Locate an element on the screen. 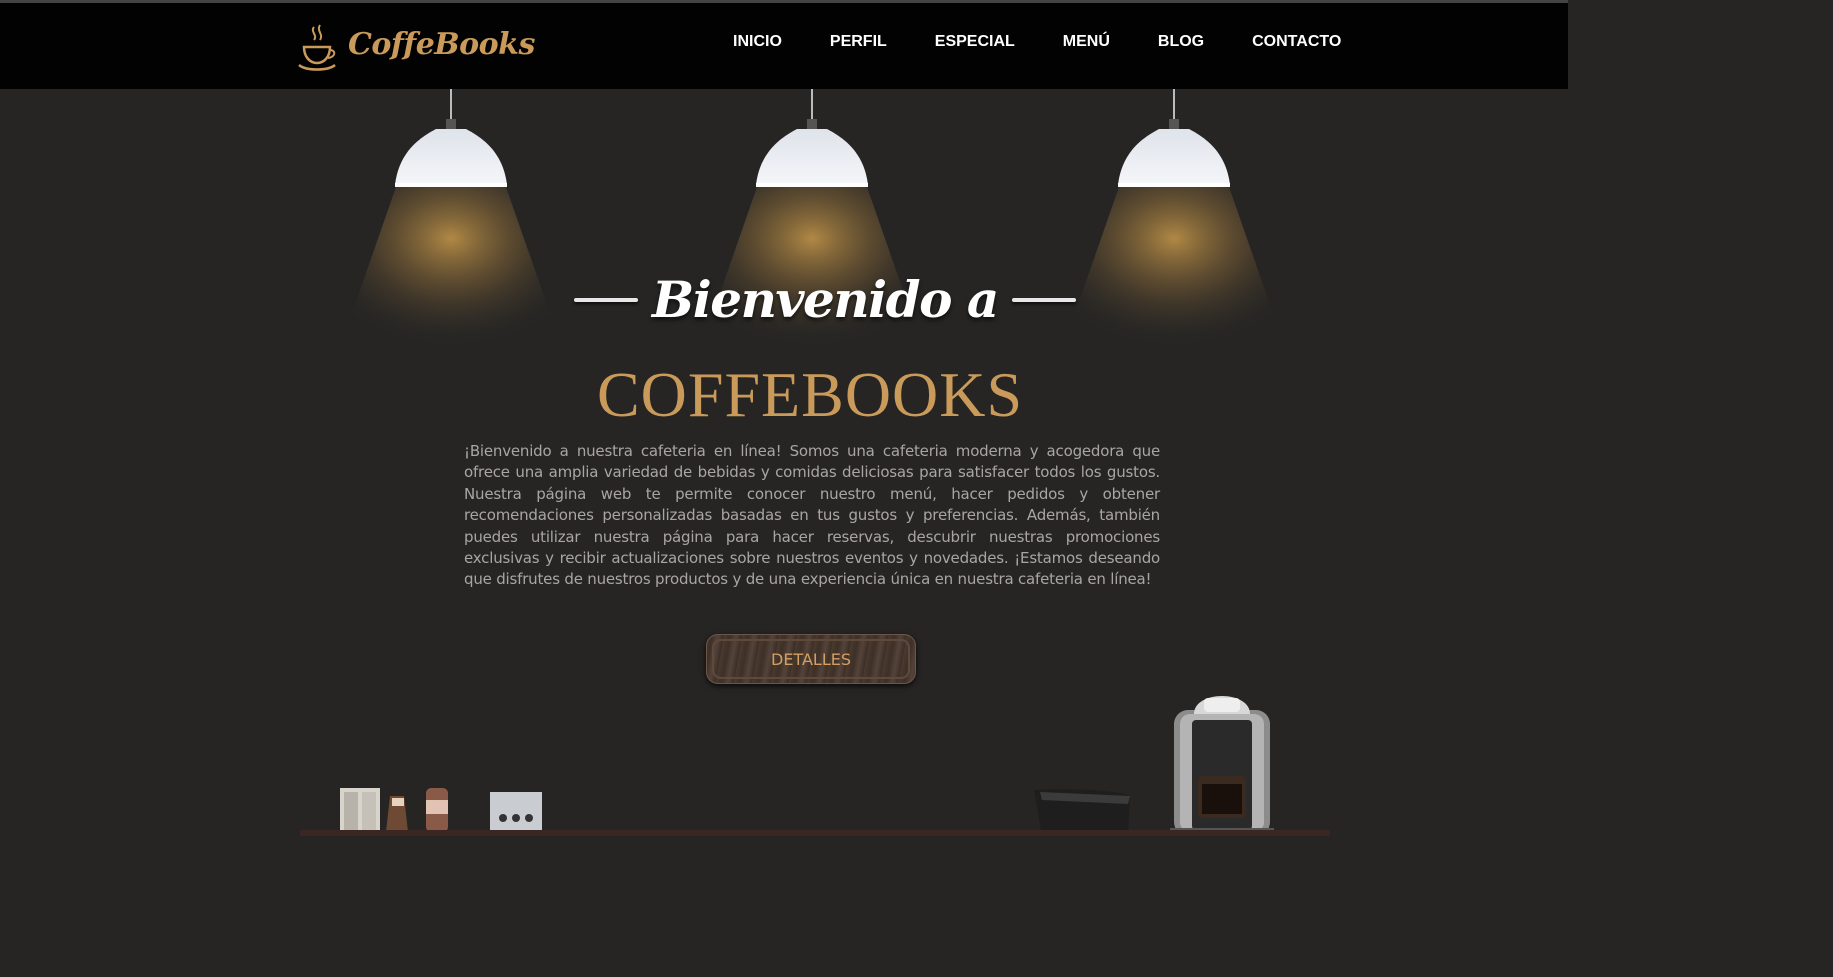  details-button-label: DETALLES is located at coordinates (811, 659).